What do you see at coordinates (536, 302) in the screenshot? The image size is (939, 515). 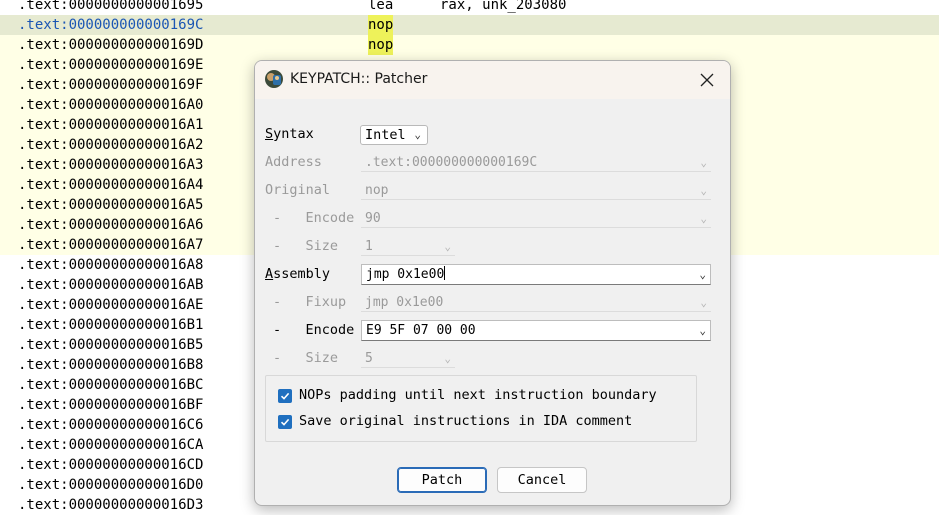 I see `fixup-field: jmp 0x1e00 ⌄` at bounding box center [536, 302].